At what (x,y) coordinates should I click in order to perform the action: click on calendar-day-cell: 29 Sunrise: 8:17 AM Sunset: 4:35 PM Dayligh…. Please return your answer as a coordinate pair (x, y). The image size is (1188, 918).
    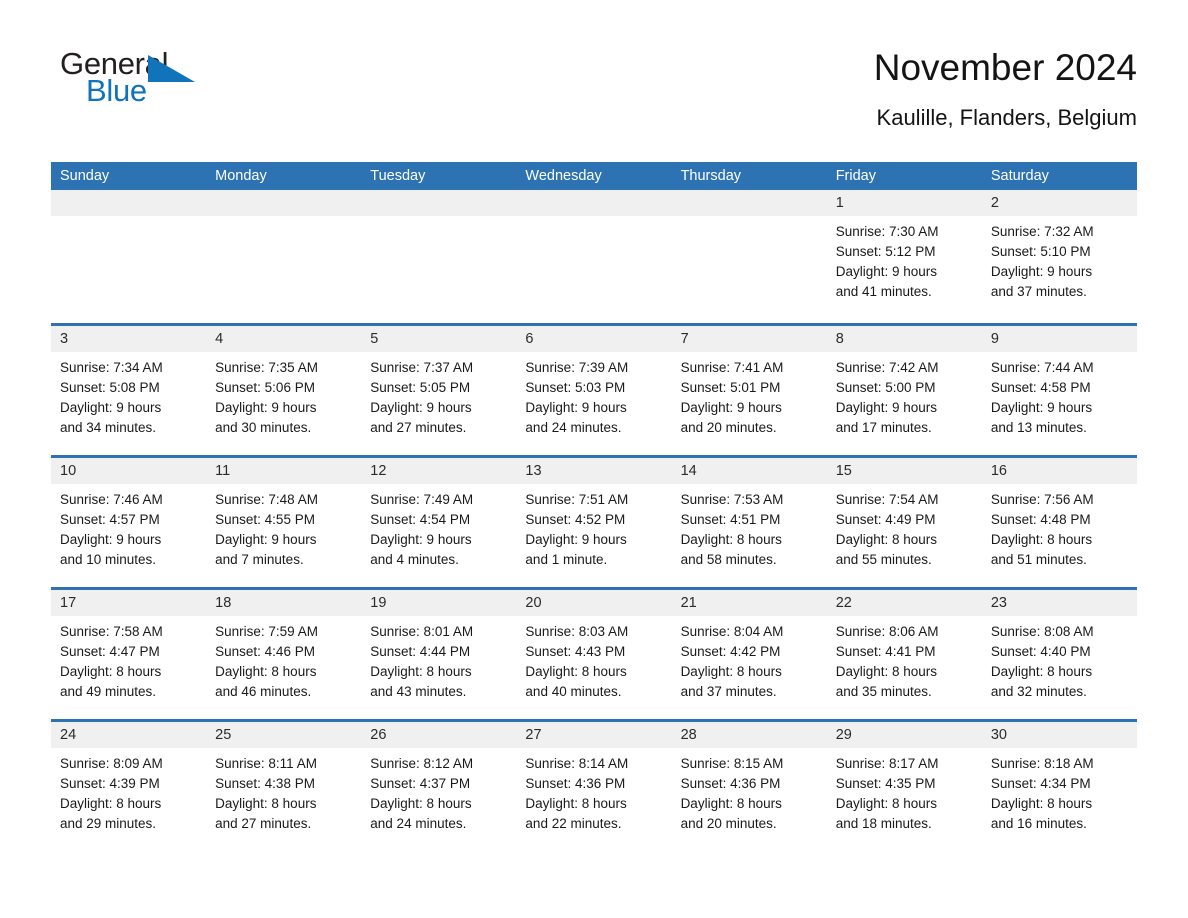
    Looking at the image, I should click on (904, 786).